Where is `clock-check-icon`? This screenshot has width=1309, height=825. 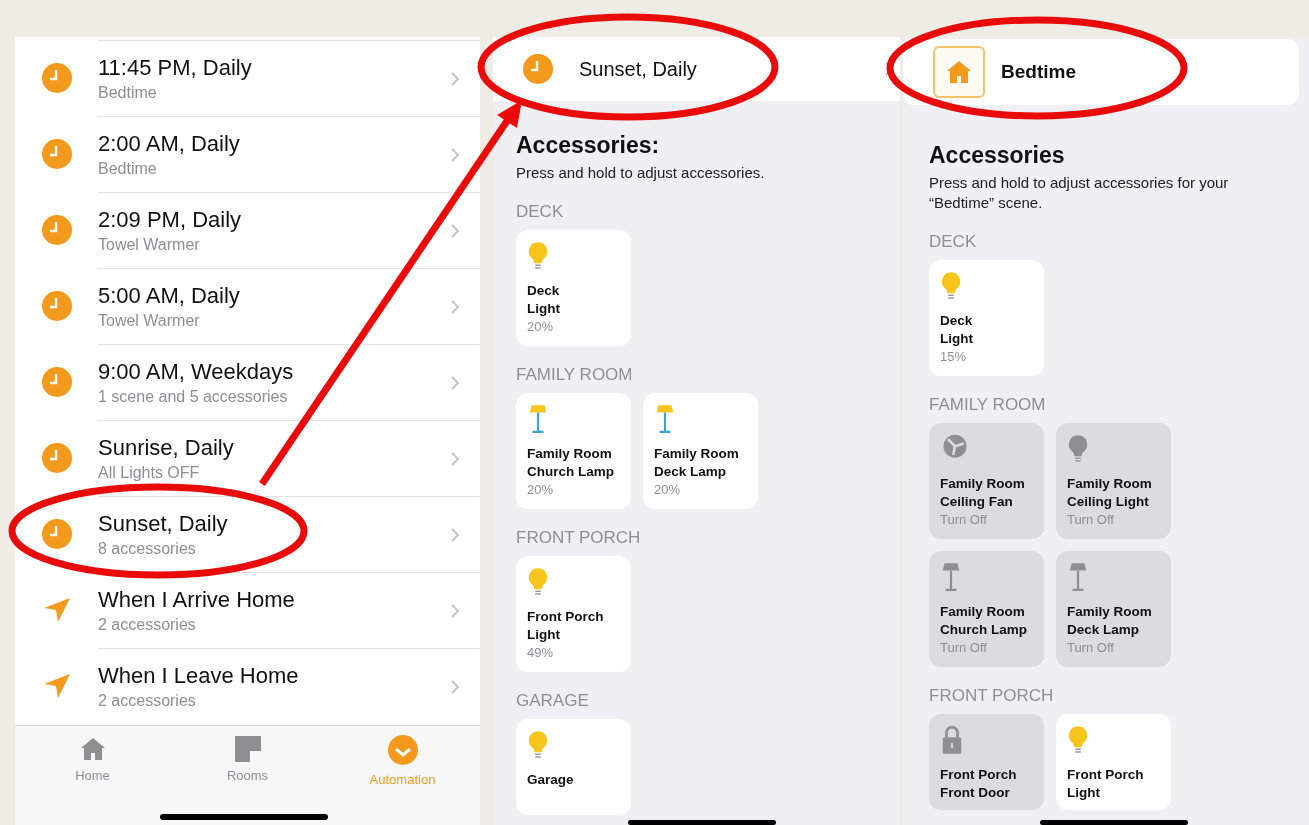
clock-check-icon is located at coordinates (402, 751).